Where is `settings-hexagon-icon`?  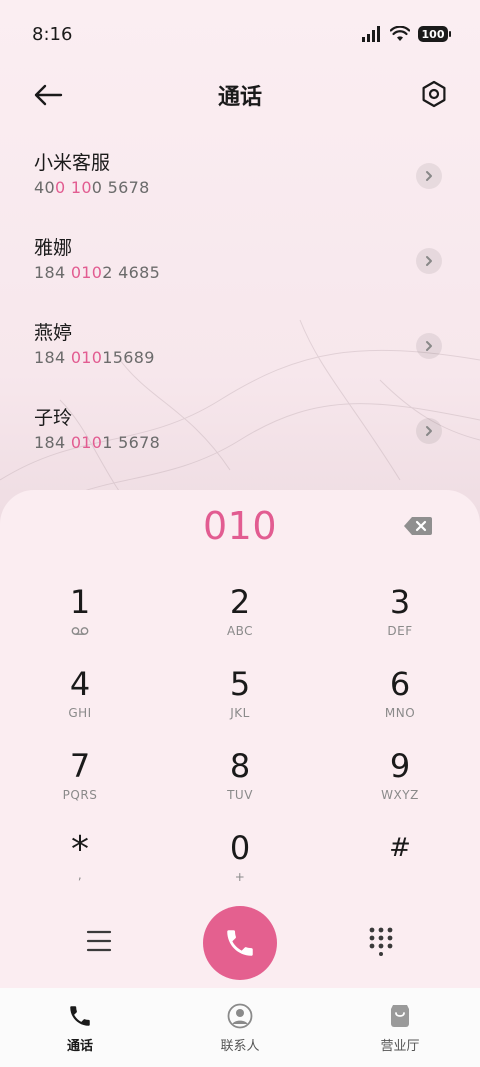 settings-hexagon-icon is located at coordinates (434, 94).